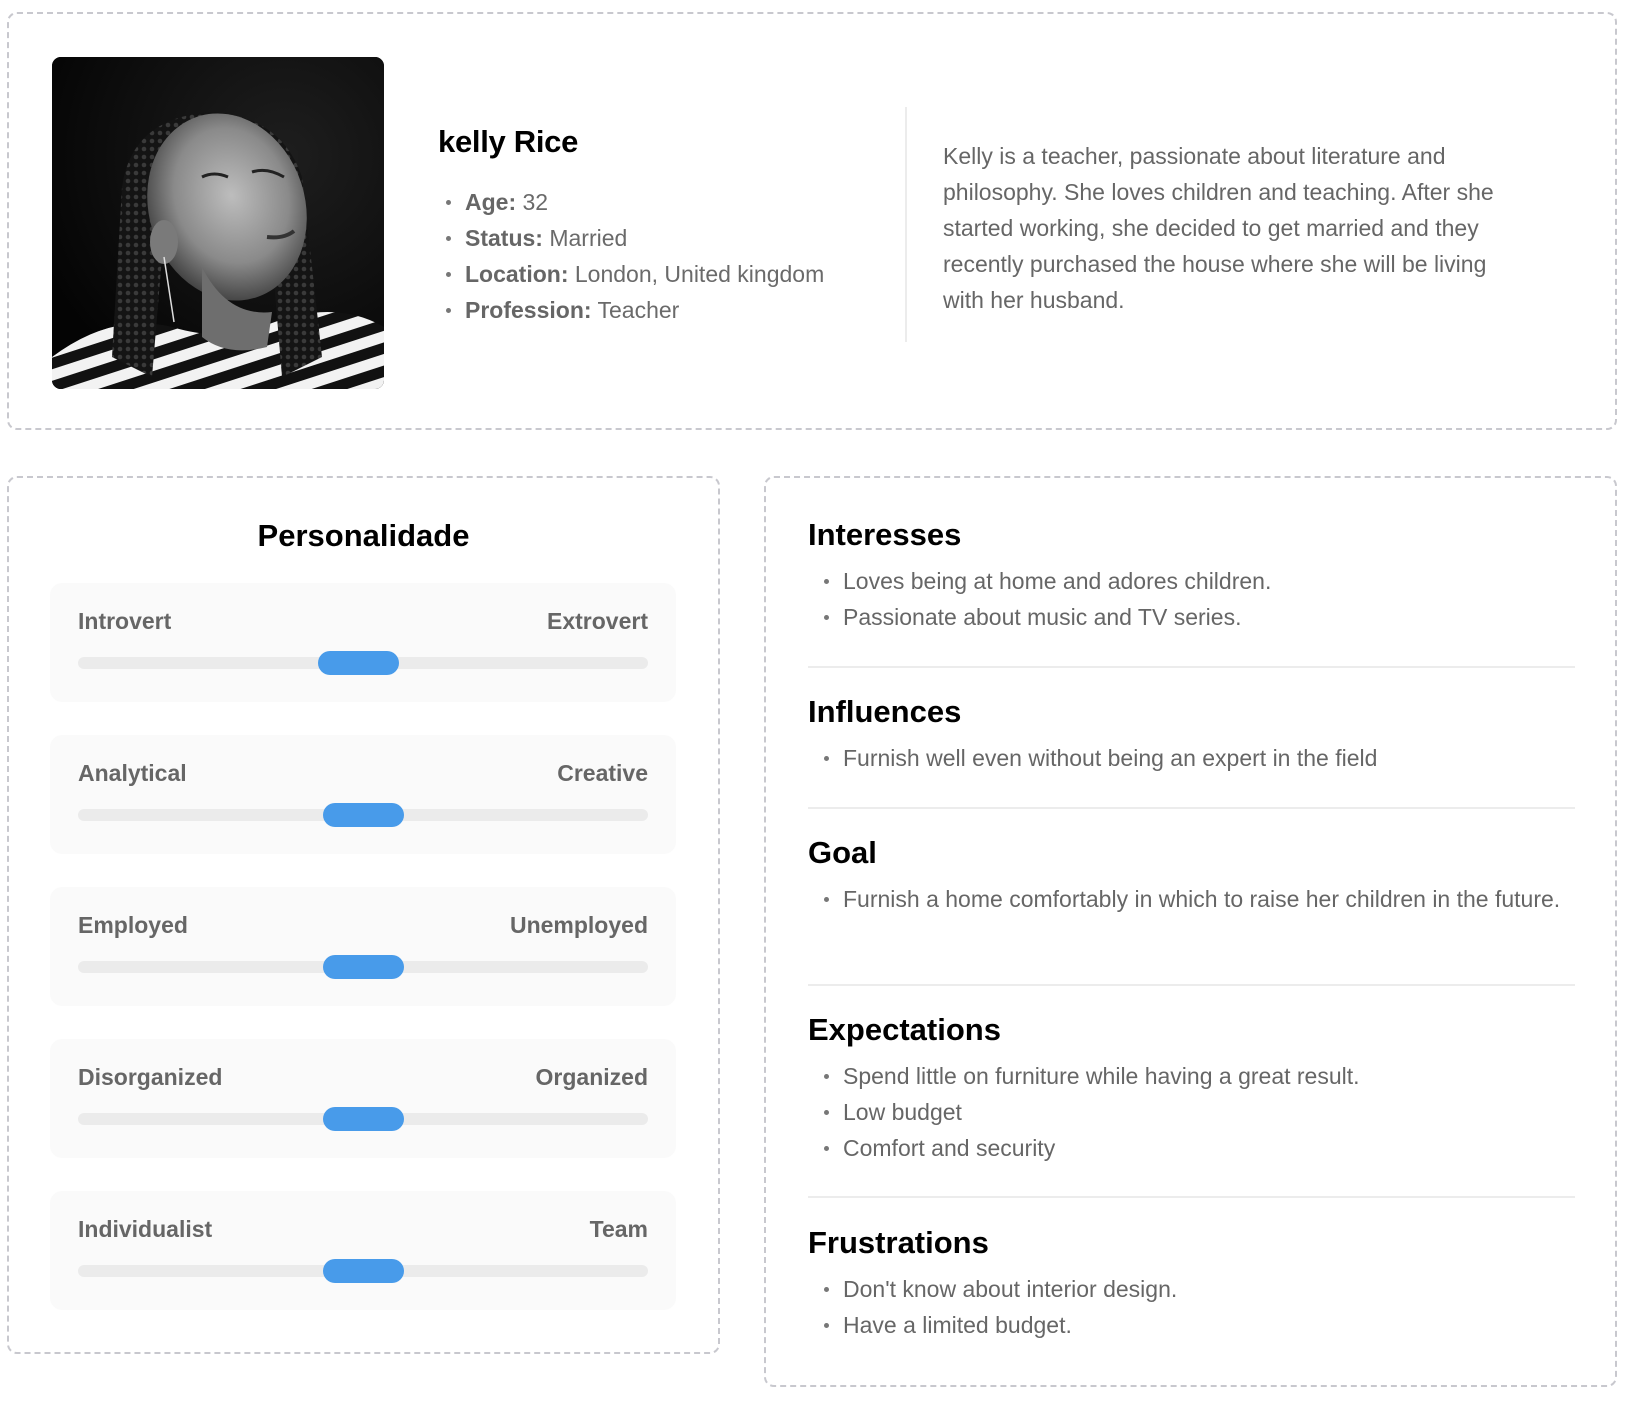 The height and width of the screenshot is (1407, 1637). What do you see at coordinates (638, 310) in the screenshot?
I see `detail-value: Teacher` at bounding box center [638, 310].